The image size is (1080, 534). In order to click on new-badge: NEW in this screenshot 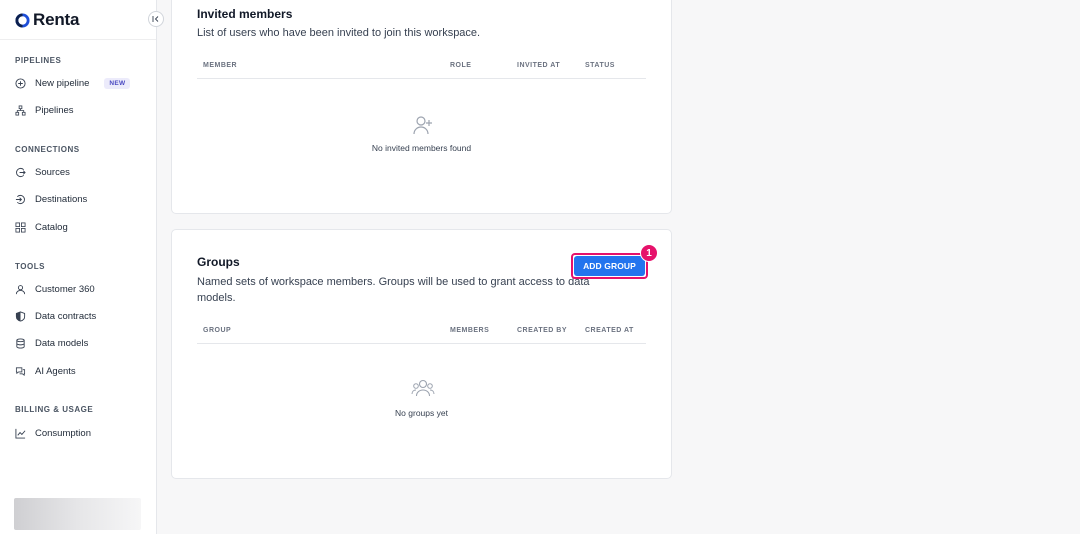, I will do `click(117, 83)`.